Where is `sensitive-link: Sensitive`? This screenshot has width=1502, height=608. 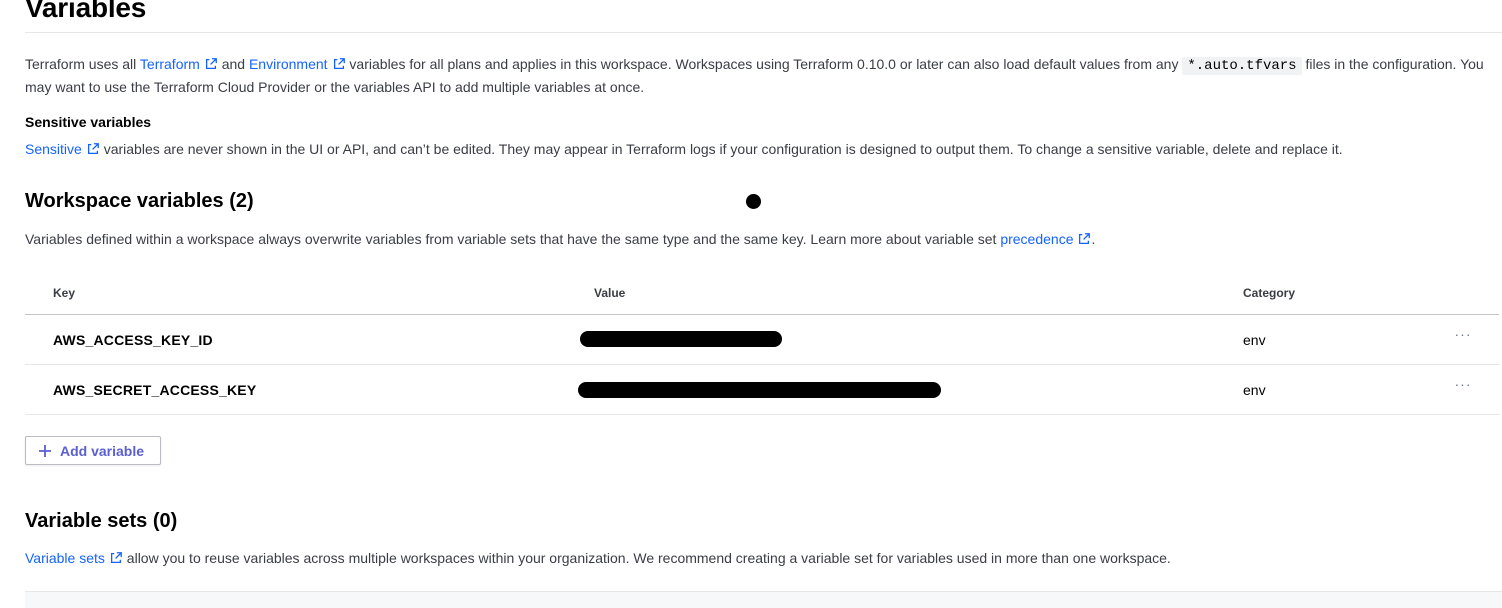 sensitive-link: Sensitive is located at coordinates (62, 149).